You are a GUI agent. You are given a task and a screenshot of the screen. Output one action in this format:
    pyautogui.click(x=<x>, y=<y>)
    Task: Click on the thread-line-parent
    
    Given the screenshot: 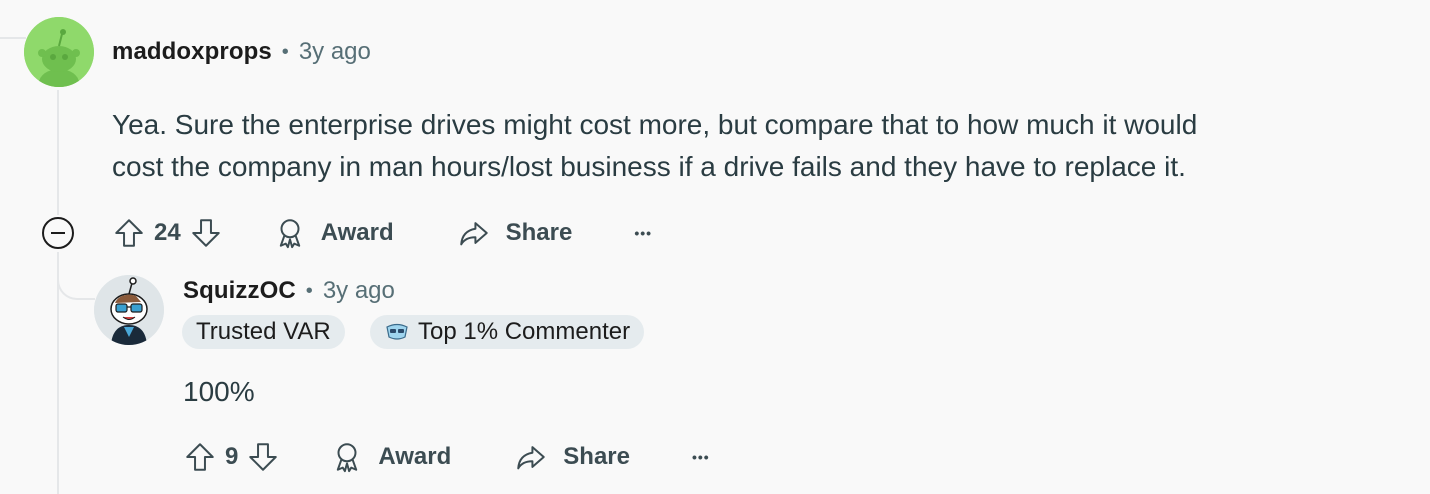 What is the action you would take?
    pyautogui.click(x=58, y=152)
    